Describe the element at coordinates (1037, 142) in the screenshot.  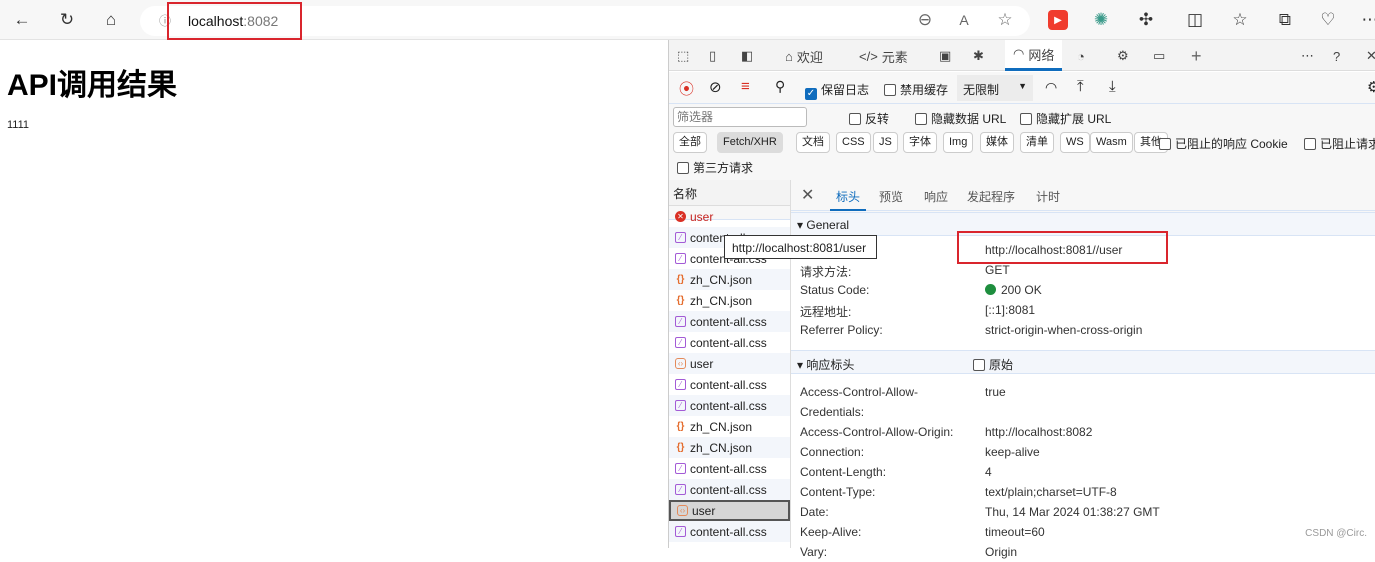
I see `type-filter-button: 清单` at that location.